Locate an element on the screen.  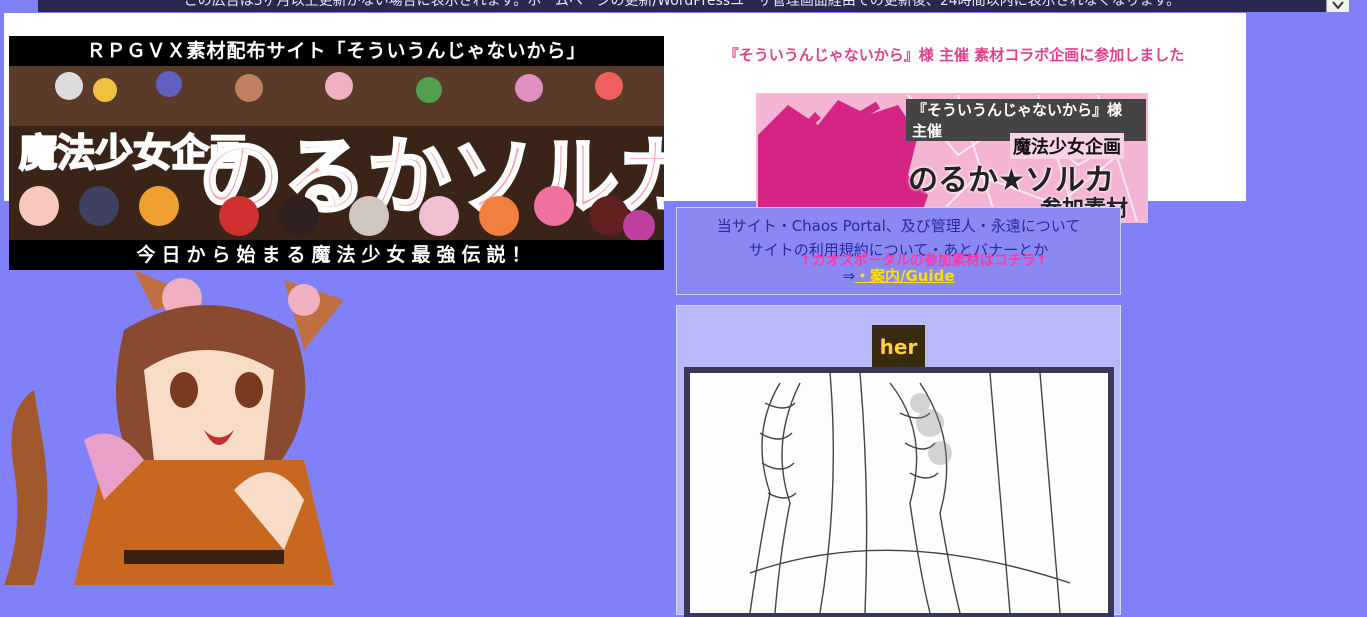
collab-banner: 『そういうんじゃないから』様 主催 魔法少女企画 のるか★ソルカ 参加素材 is located at coordinates (952, 158).